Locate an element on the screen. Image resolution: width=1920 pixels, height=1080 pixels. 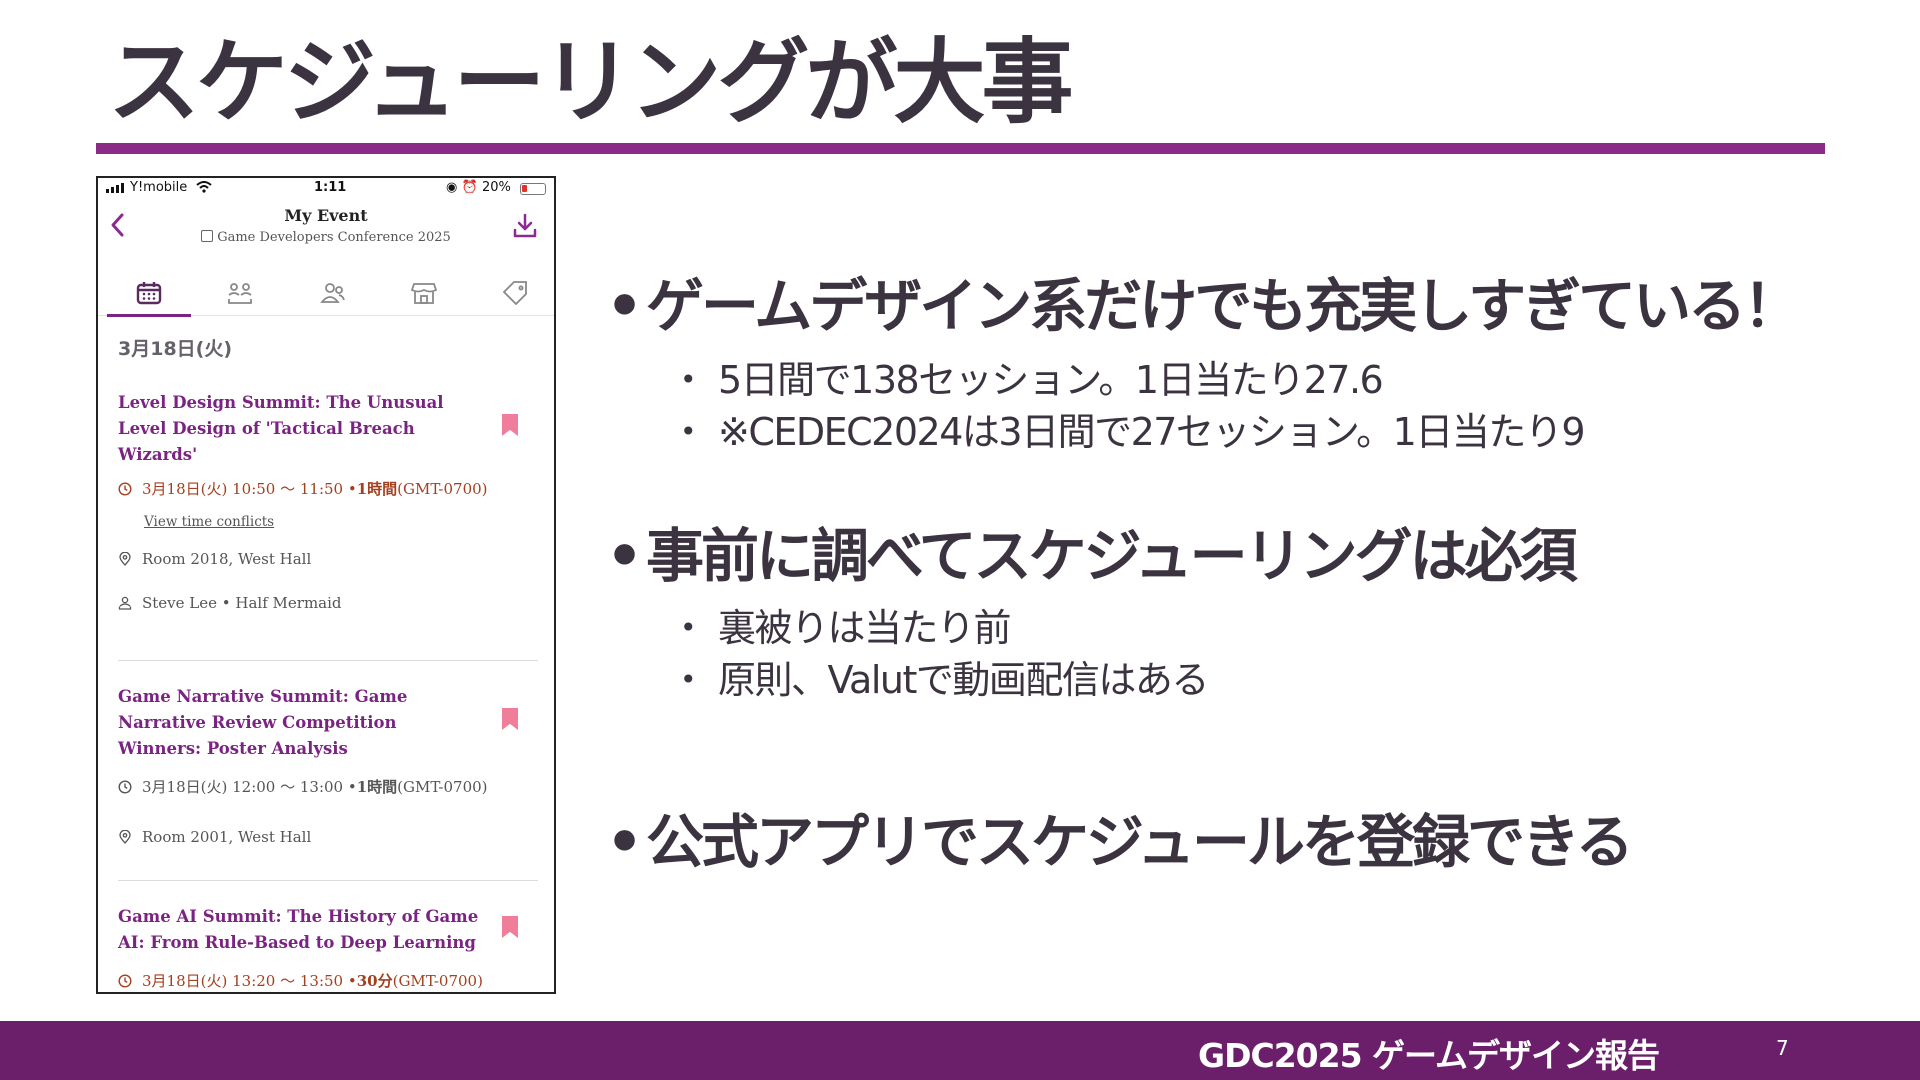
view-time-conflicts-link: View time conflicts is located at coordinates (209, 522).